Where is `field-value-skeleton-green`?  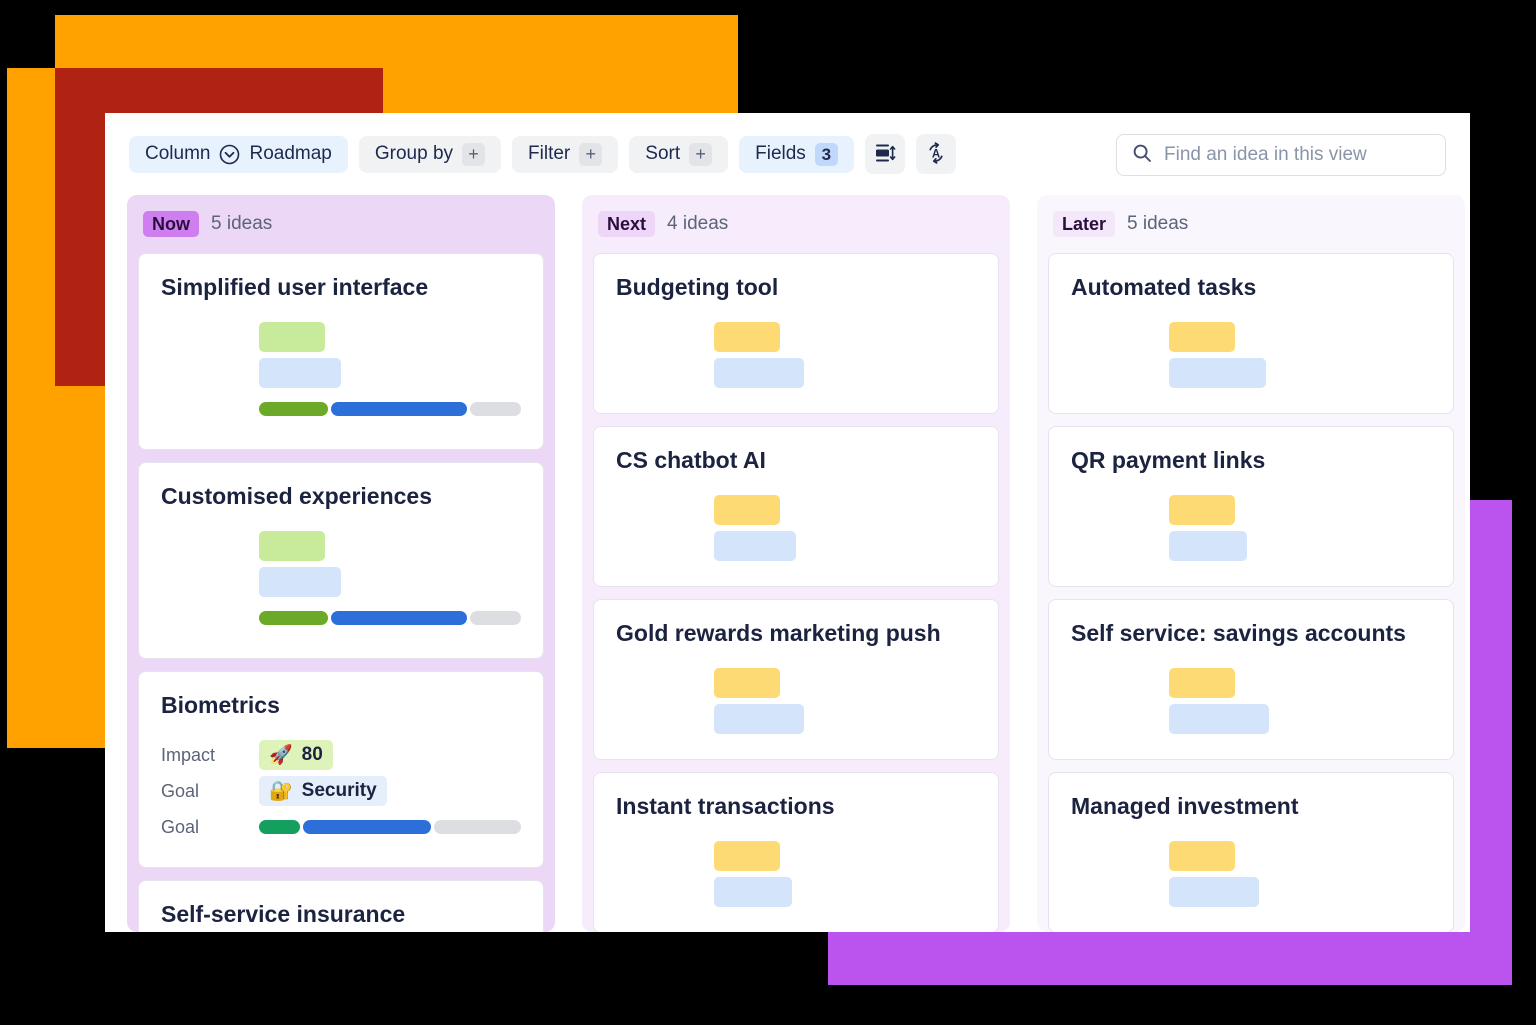 field-value-skeleton-green is located at coordinates (292, 337).